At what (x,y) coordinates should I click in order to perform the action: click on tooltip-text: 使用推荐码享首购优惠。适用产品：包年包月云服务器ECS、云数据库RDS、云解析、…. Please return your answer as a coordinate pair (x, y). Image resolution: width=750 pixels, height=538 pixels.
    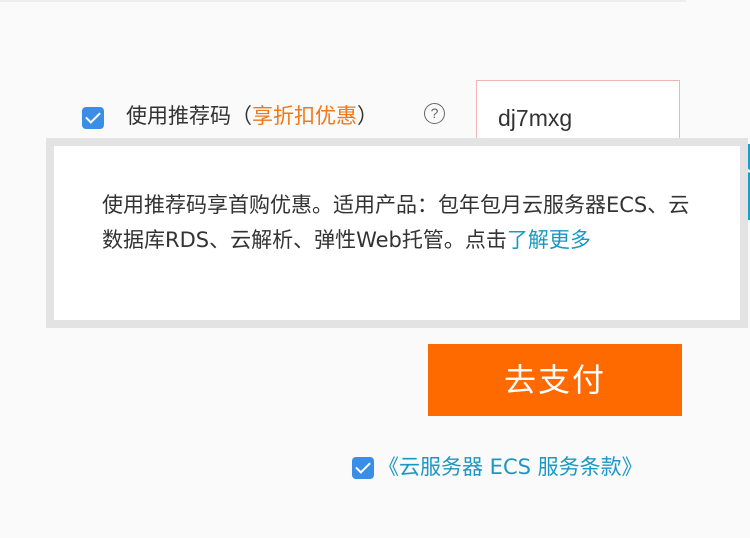
    Looking at the image, I should click on (401, 223).